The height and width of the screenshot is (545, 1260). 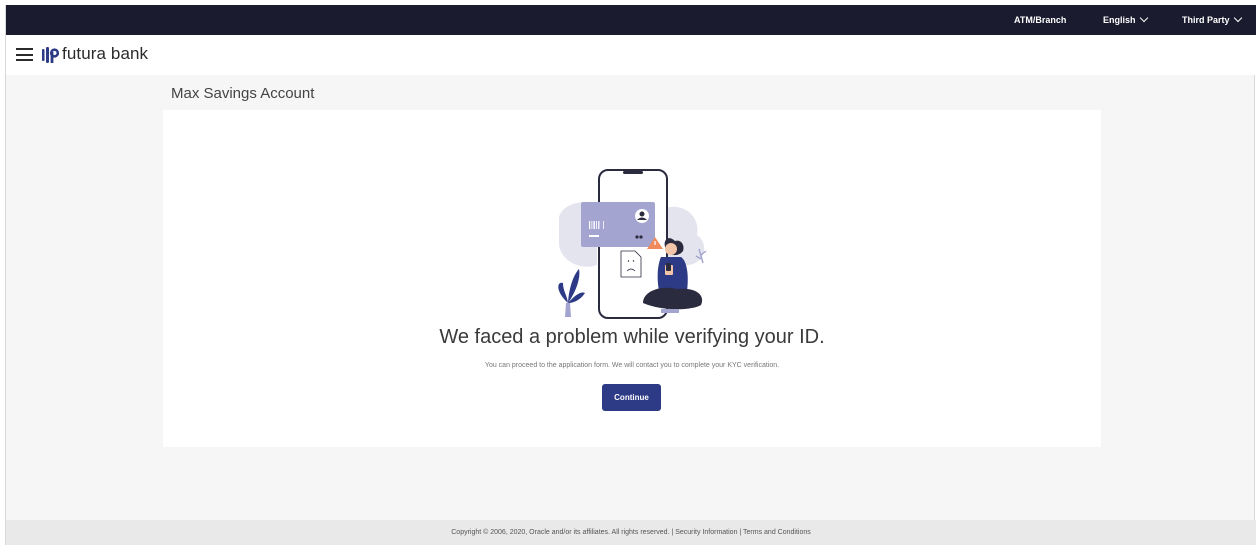 What do you see at coordinates (1119, 20) in the screenshot?
I see `language-label: English` at bounding box center [1119, 20].